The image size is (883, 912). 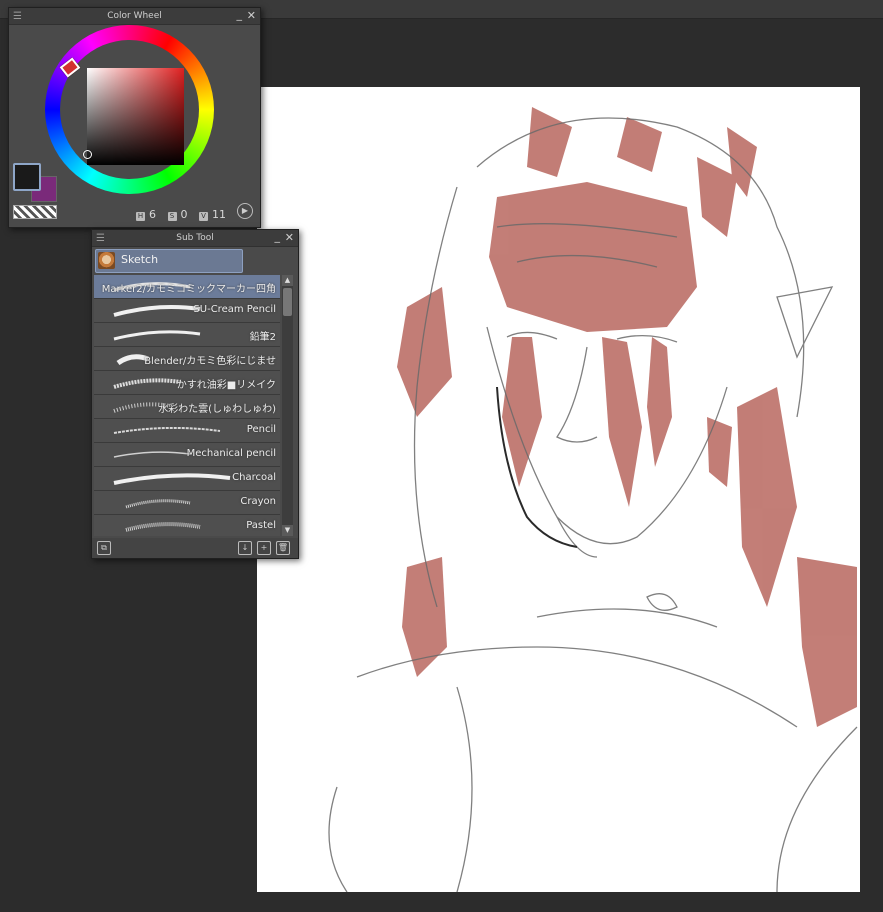 I want to click on sub-tool-label: SU-Cream Pencil, so click(x=234, y=309).